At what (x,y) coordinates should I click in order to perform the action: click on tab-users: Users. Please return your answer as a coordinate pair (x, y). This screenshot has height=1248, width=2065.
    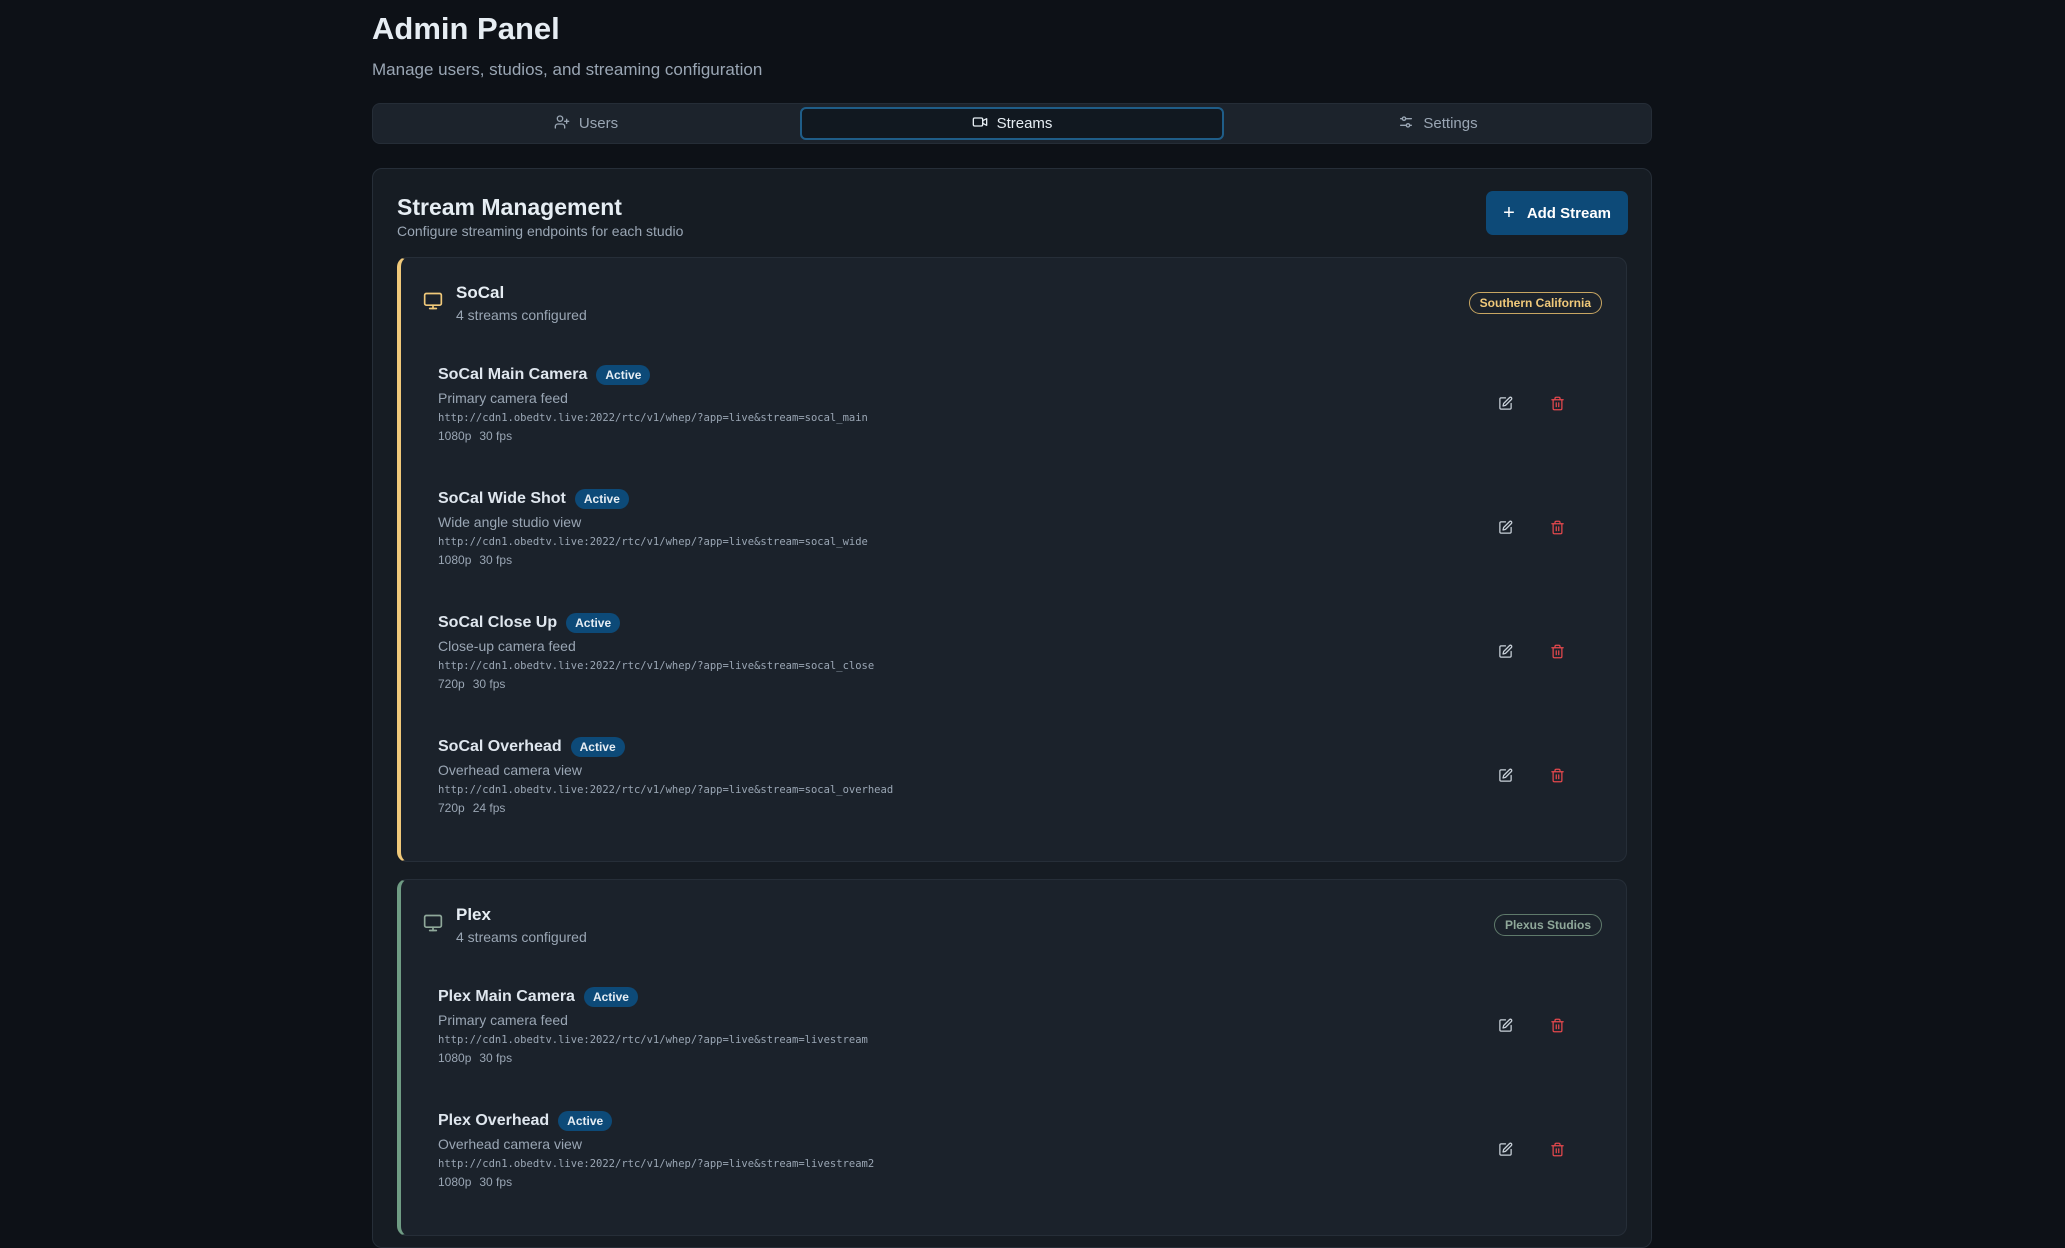
    Looking at the image, I should click on (586, 123).